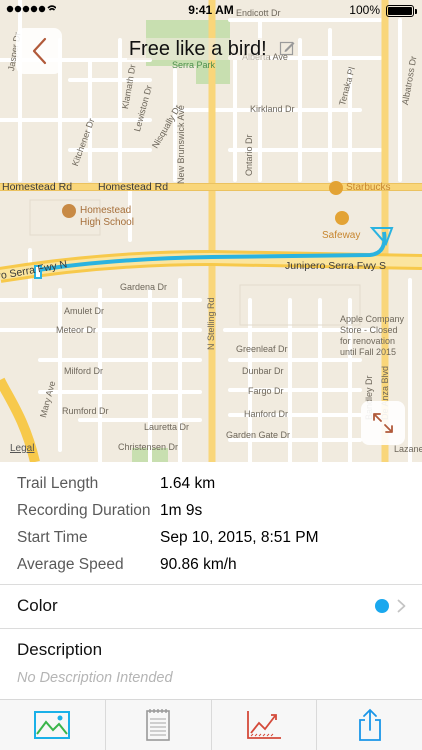  I want to click on map-label-homestead-right: Homestead Rd, so click(133, 187).